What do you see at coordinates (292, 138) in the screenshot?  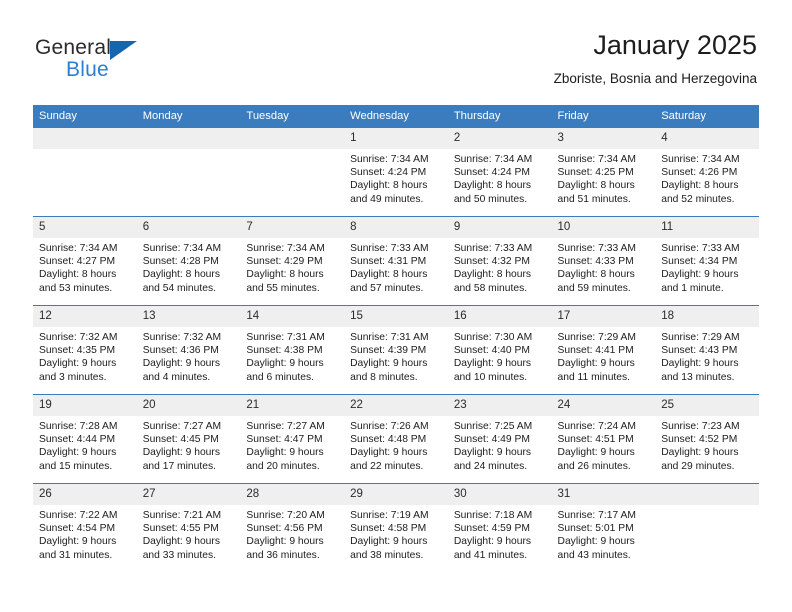 I see `day-number` at bounding box center [292, 138].